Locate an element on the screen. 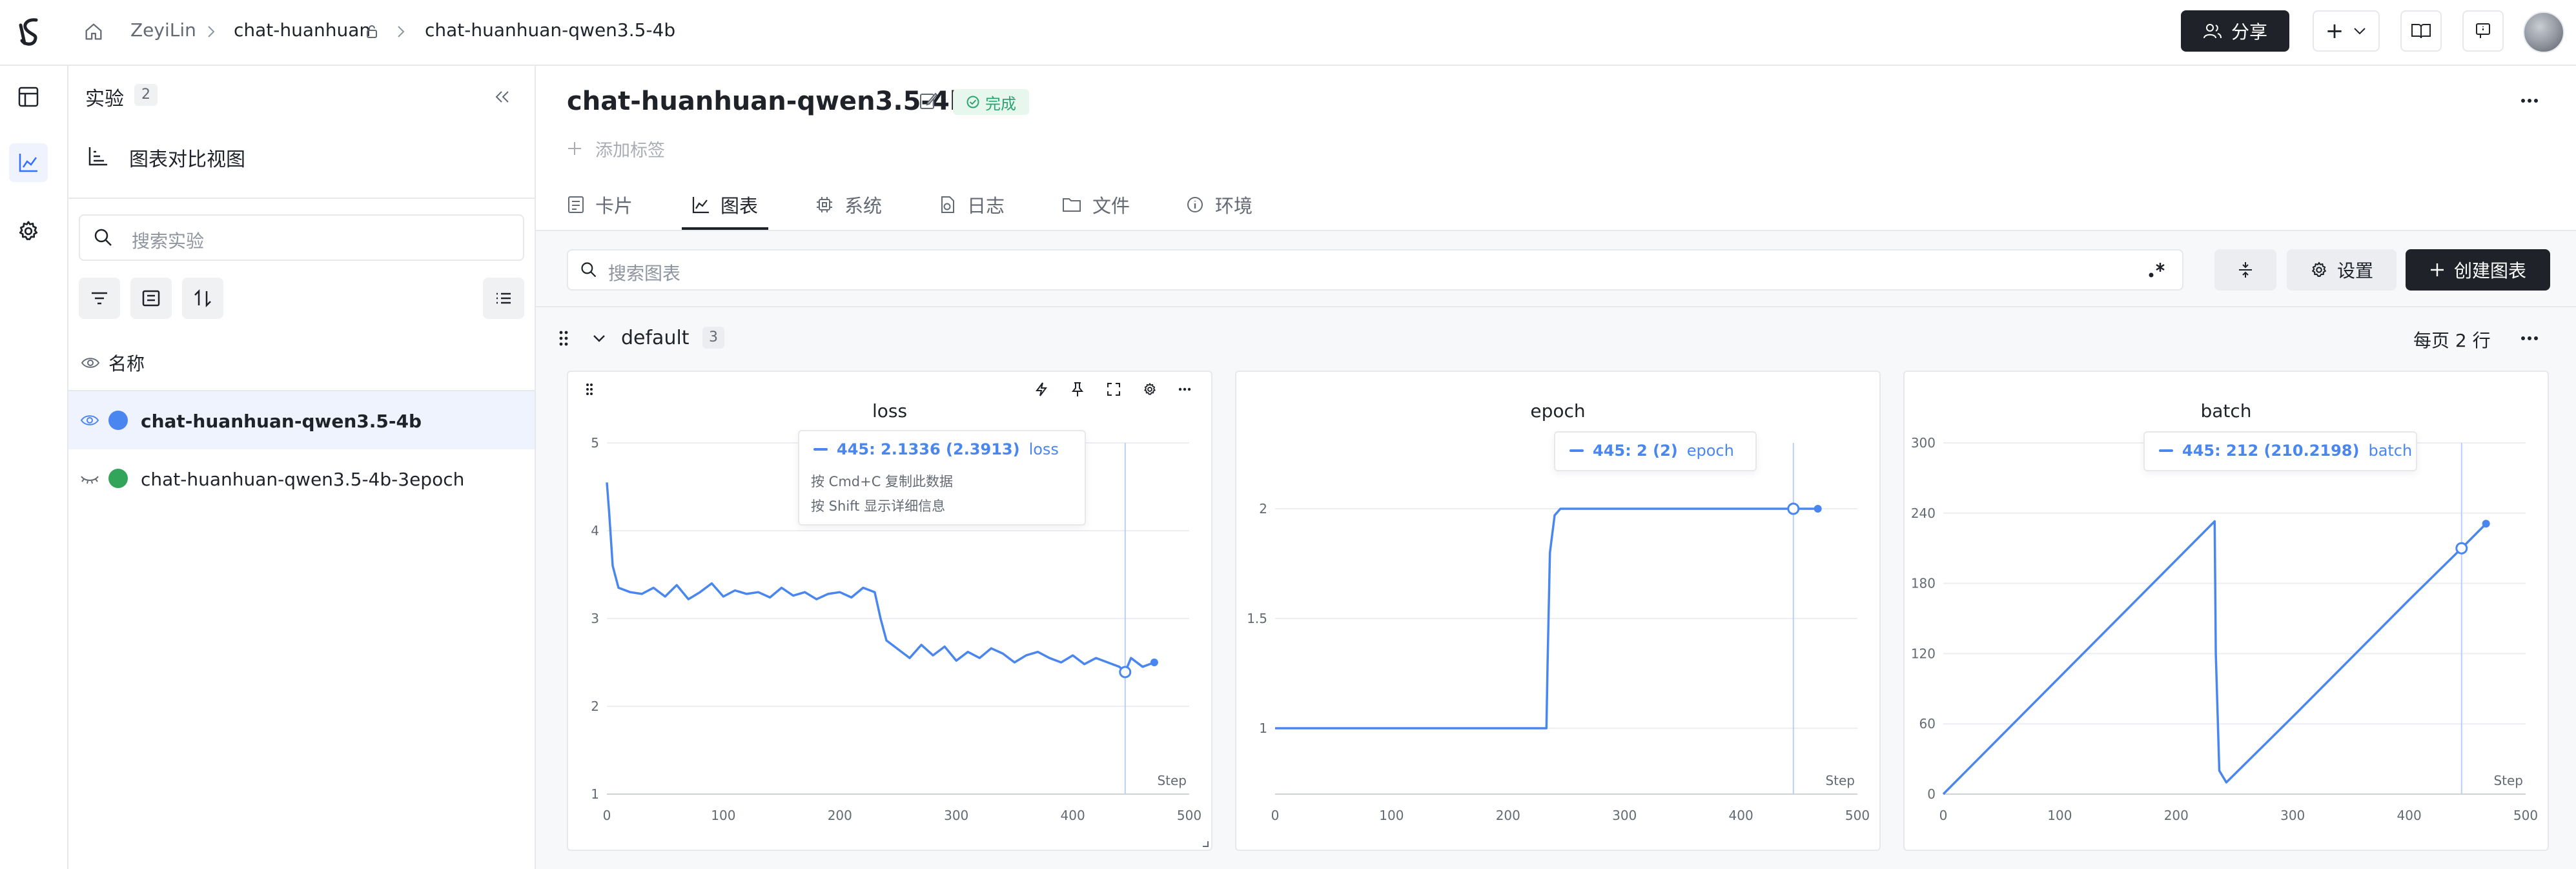  users-icon is located at coordinates (2212, 31).